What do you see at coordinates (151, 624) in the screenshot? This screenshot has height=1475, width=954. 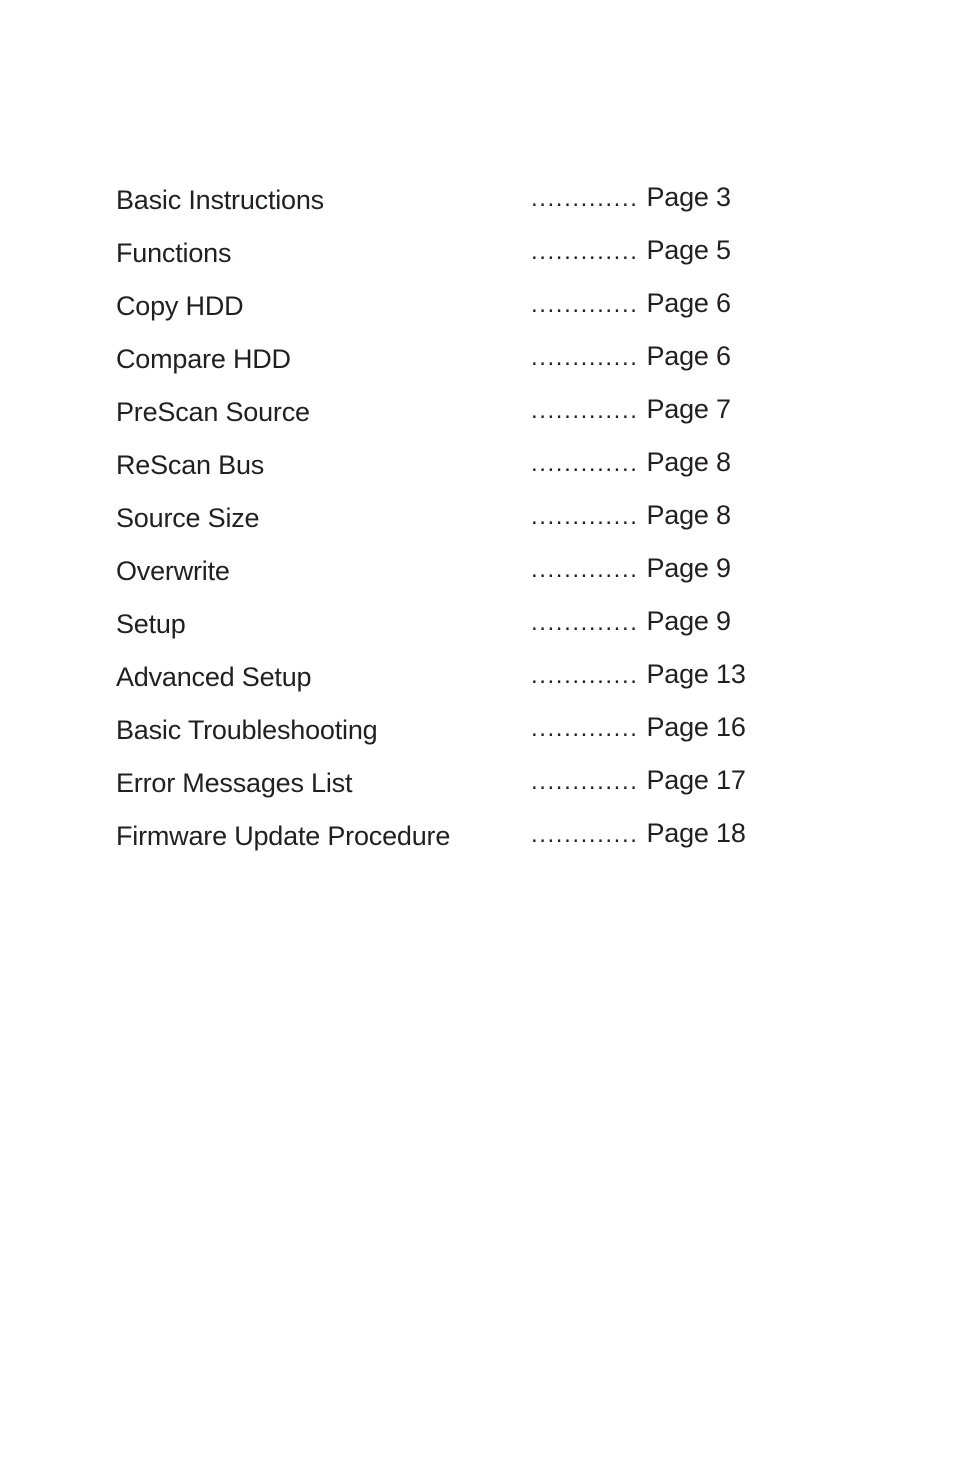 I see `toc-entry-title: Setup` at bounding box center [151, 624].